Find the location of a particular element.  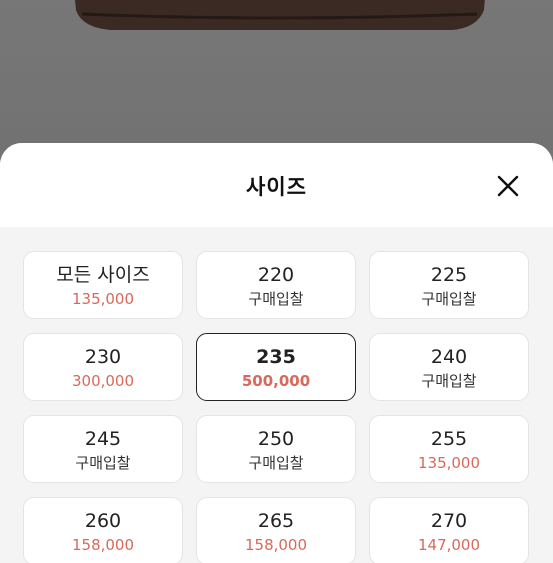

size-option: 270 147,000 is located at coordinates (449, 530).